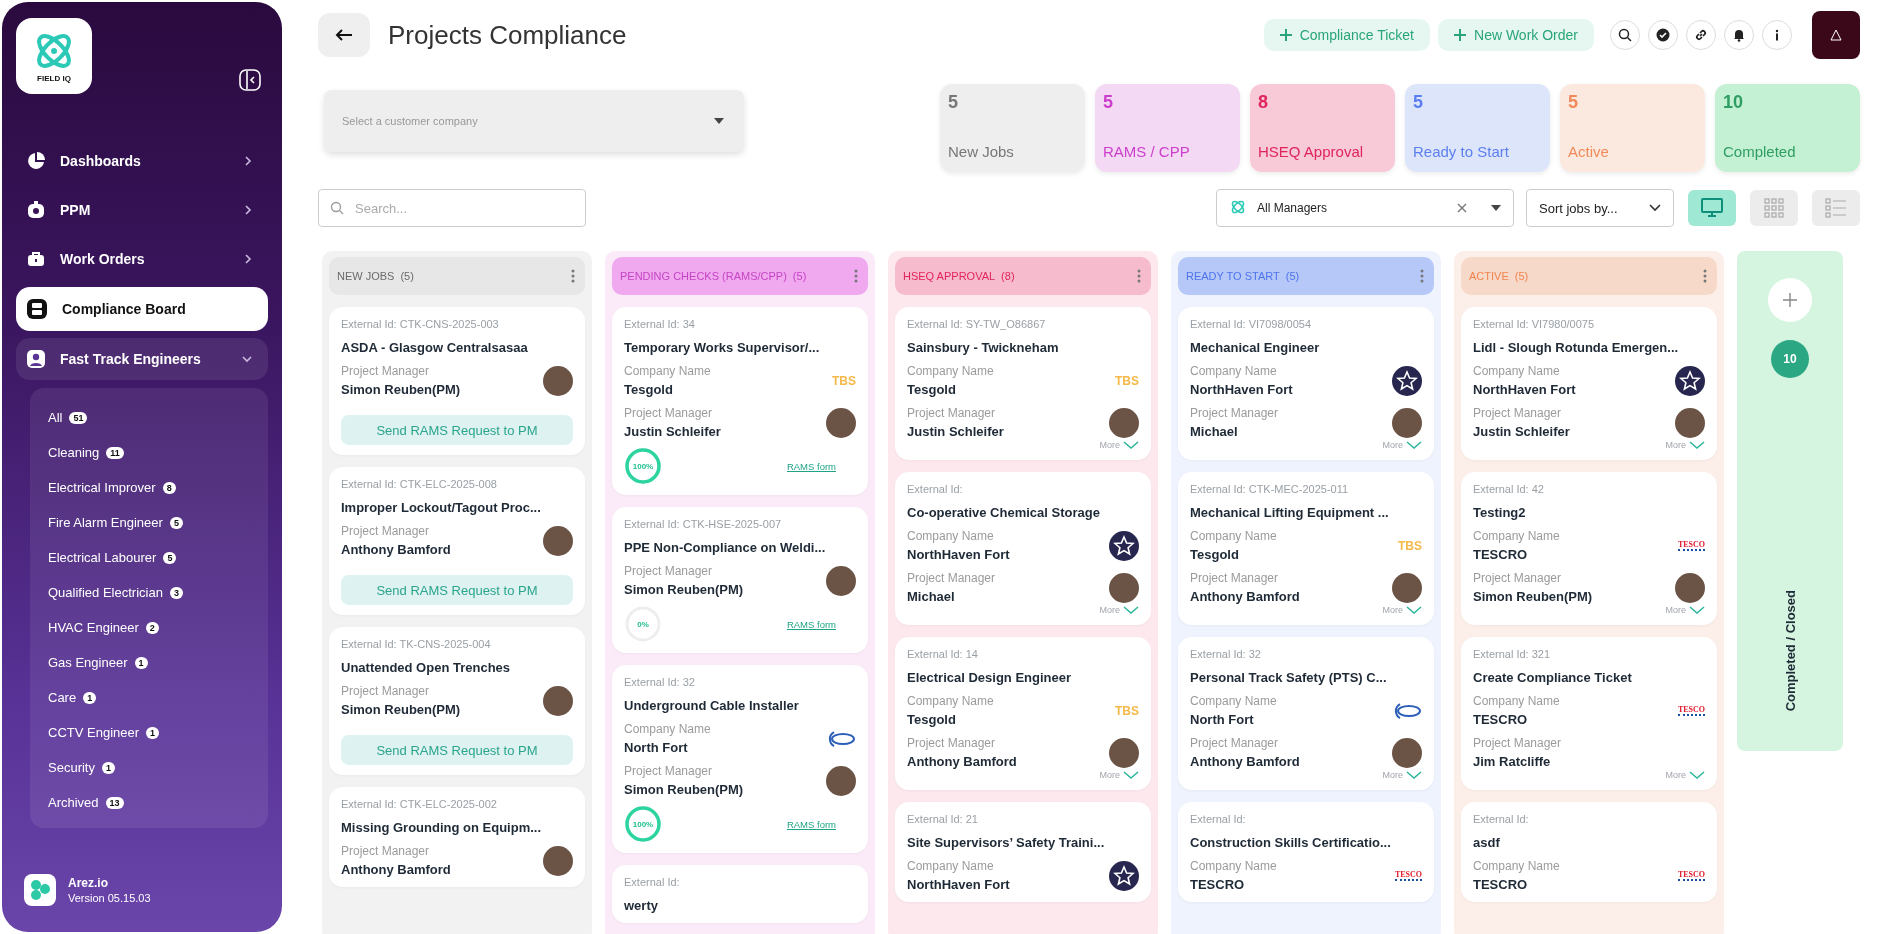 Image resolution: width=1898 pixels, height=934 pixels. Describe the element at coordinates (1701, 35) in the screenshot. I see `link-button` at that location.